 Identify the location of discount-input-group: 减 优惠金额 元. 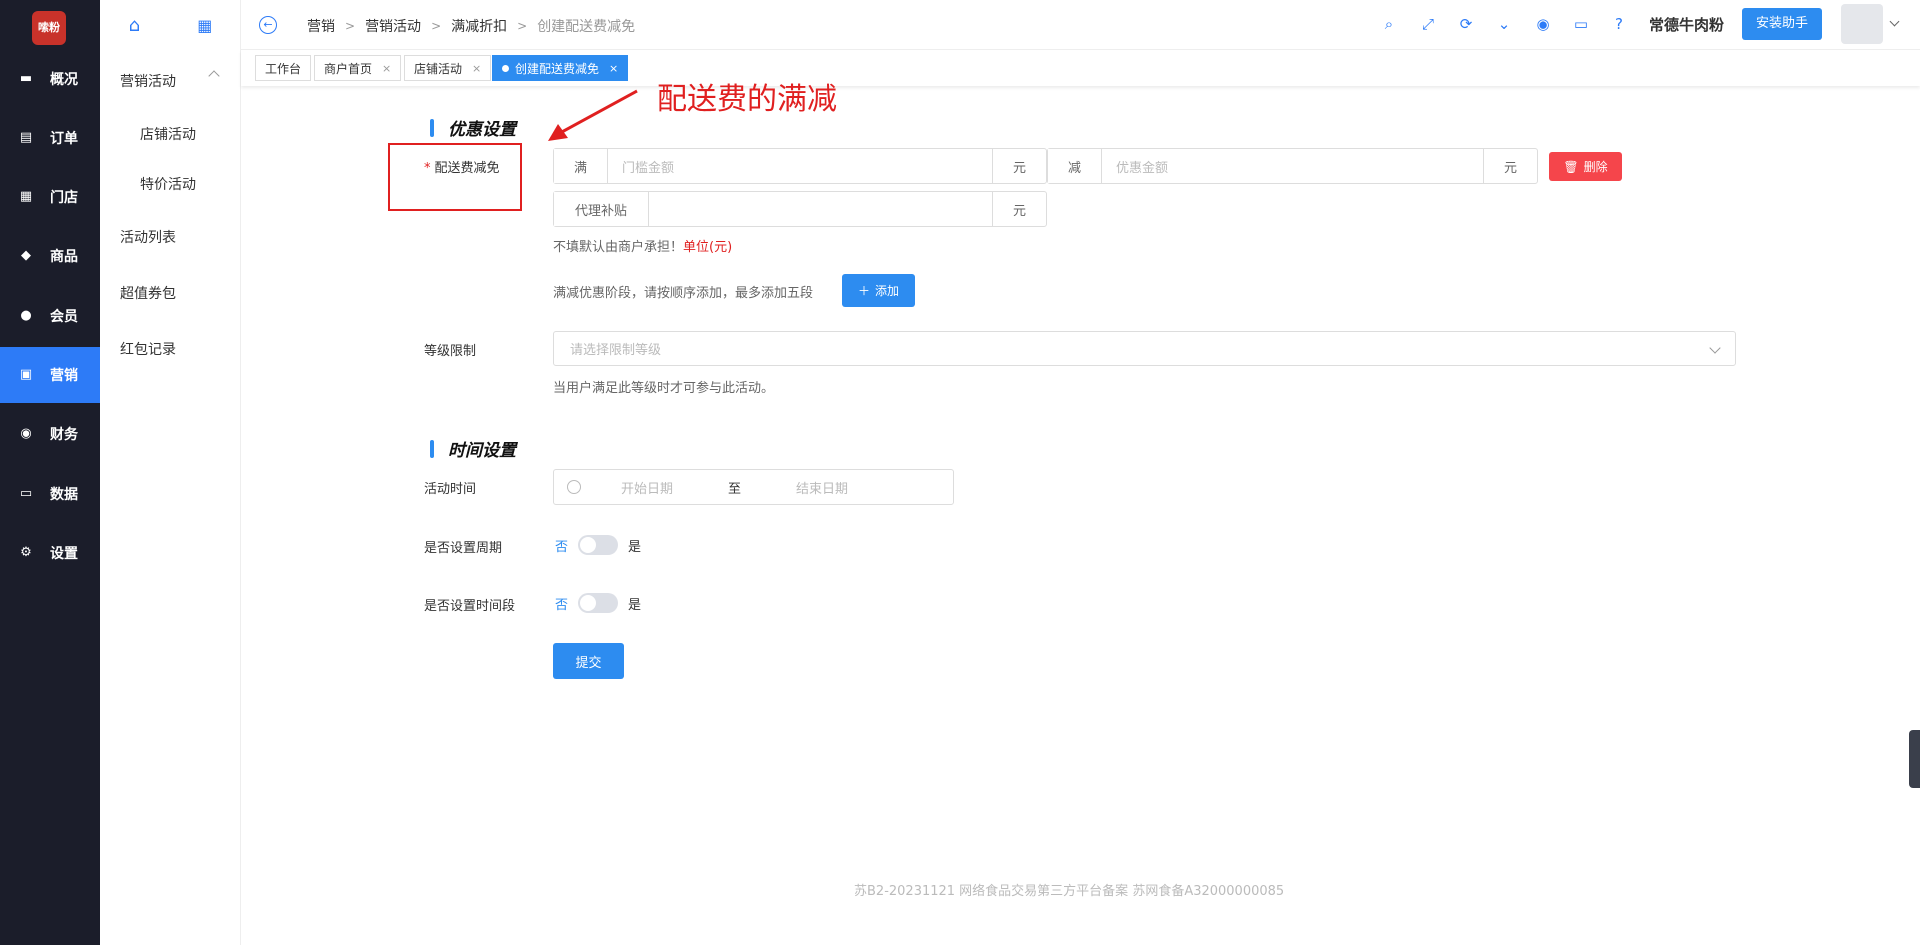
(1292, 166).